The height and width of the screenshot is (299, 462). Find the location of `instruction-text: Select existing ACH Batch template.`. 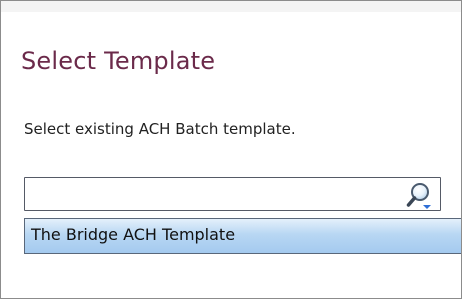

instruction-text: Select existing ACH Batch template. is located at coordinates (160, 129).